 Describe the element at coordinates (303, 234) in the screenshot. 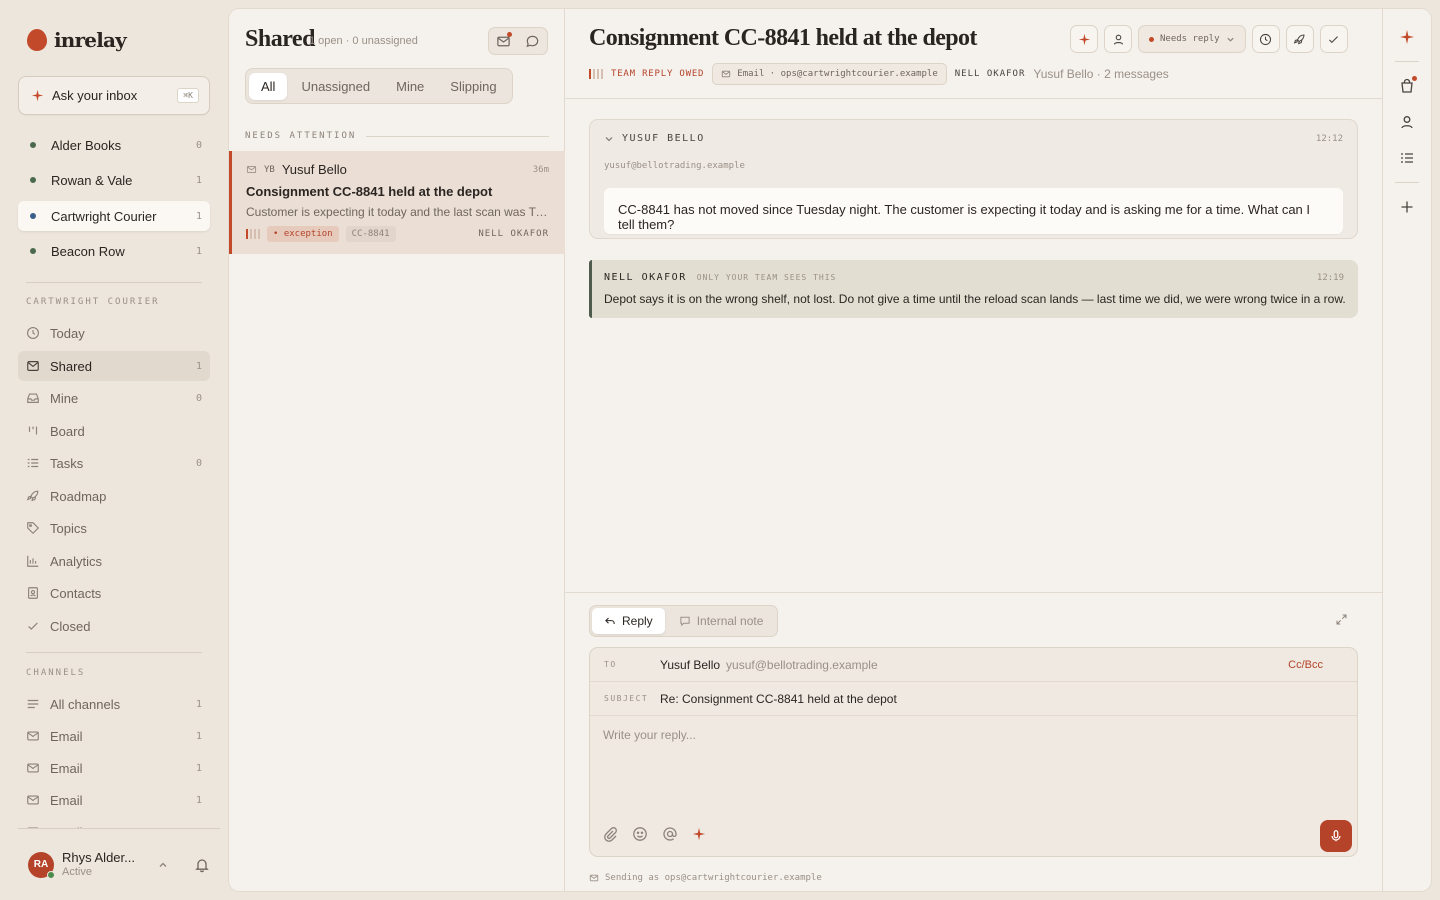

I see `exception-tag: • exception` at that location.